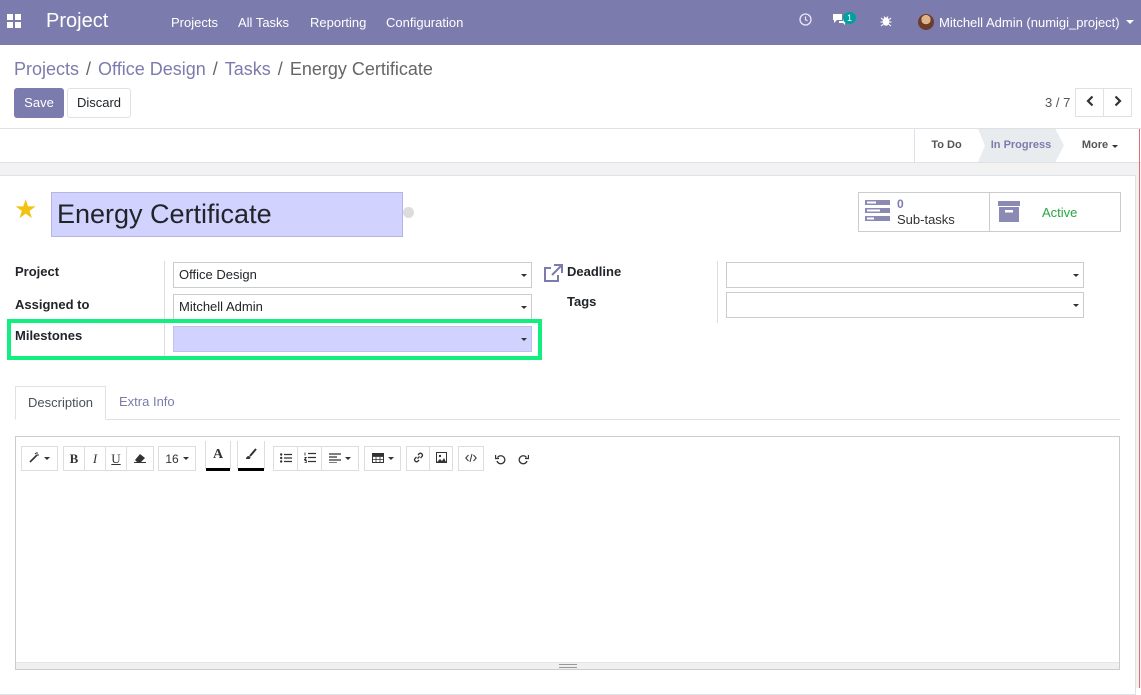 The height and width of the screenshot is (695, 1141). I want to click on redo-icon, so click(524, 460).